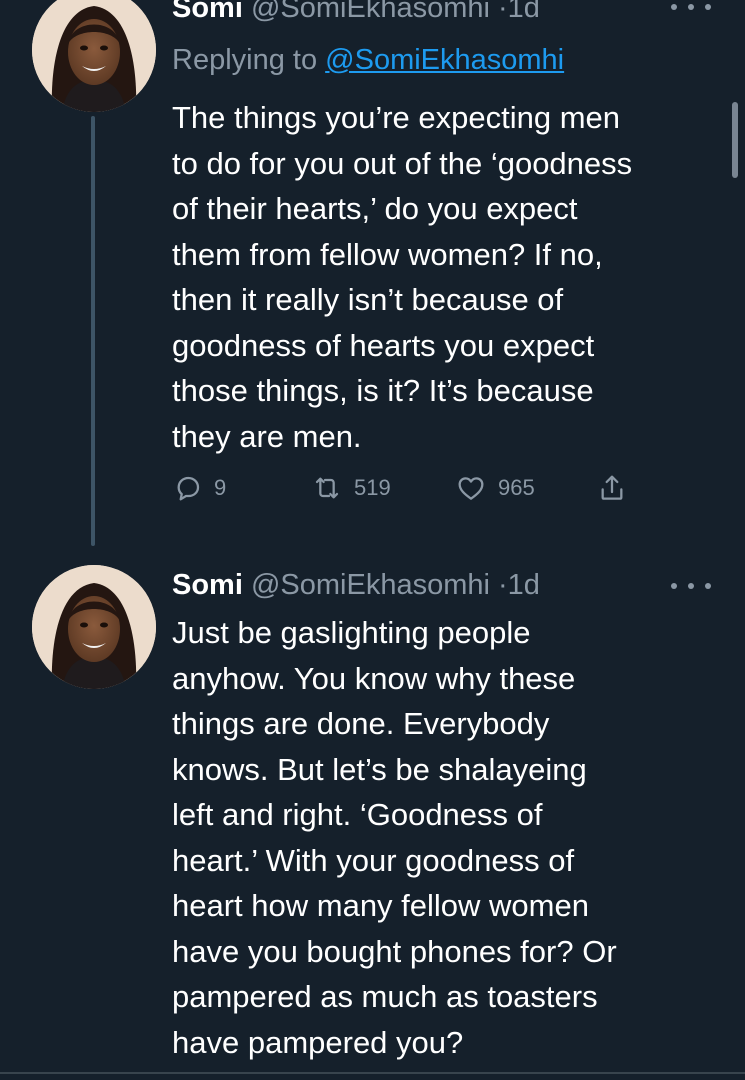  What do you see at coordinates (350, 488) in the screenshot?
I see `retweet-button: 519` at bounding box center [350, 488].